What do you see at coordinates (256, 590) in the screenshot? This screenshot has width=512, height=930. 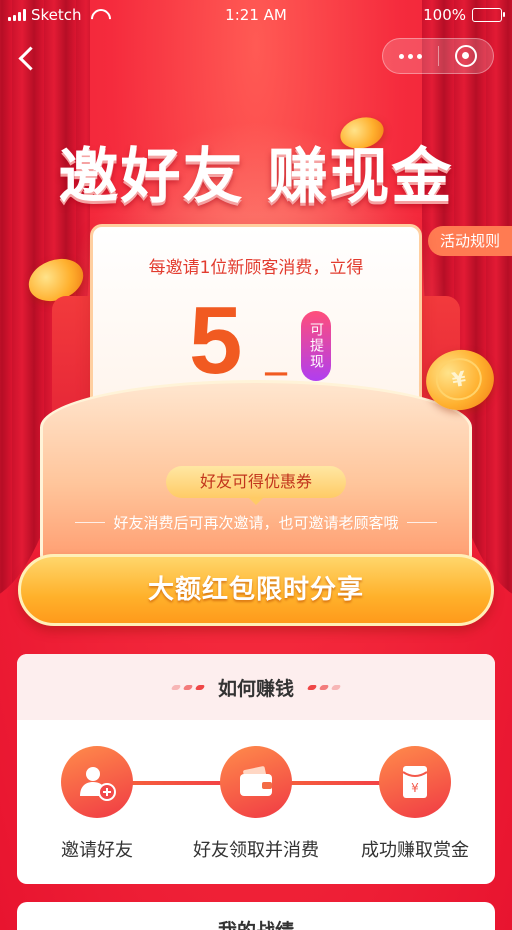 I see `share-button: 大额红包限时分享` at bounding box center [256, 590].